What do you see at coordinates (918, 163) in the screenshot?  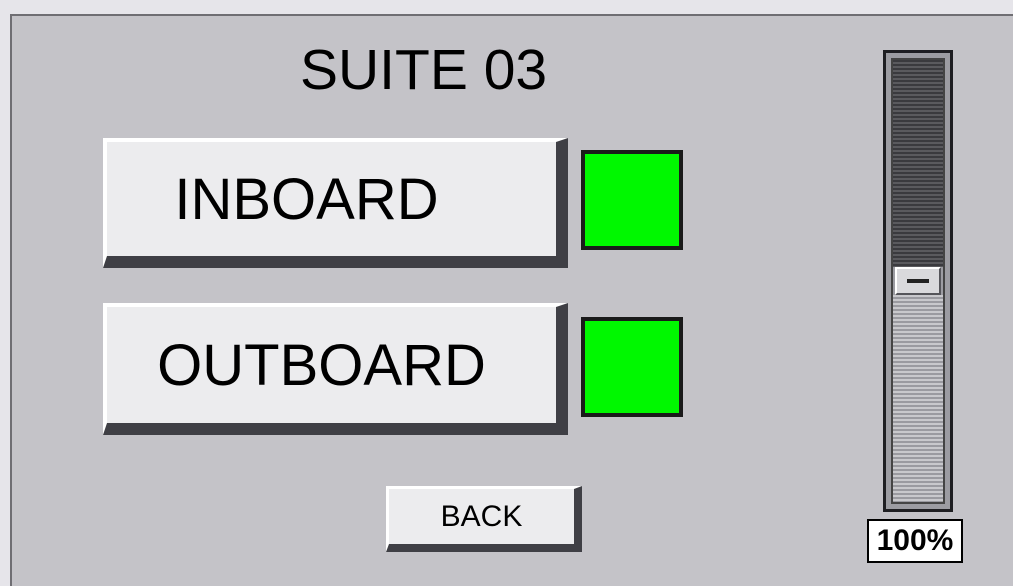 I see `slider-track-upper` at bounding box center [918, 163].